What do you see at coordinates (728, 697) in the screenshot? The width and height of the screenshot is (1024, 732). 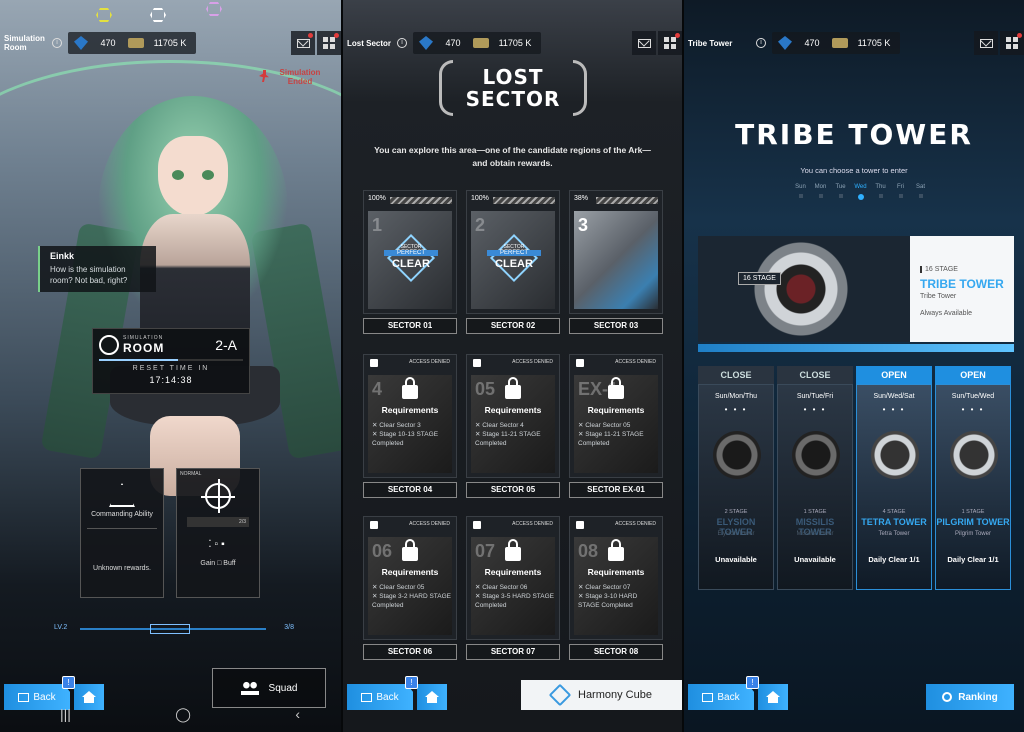 I see `back-label: Back` at bounding box center [728, 697].